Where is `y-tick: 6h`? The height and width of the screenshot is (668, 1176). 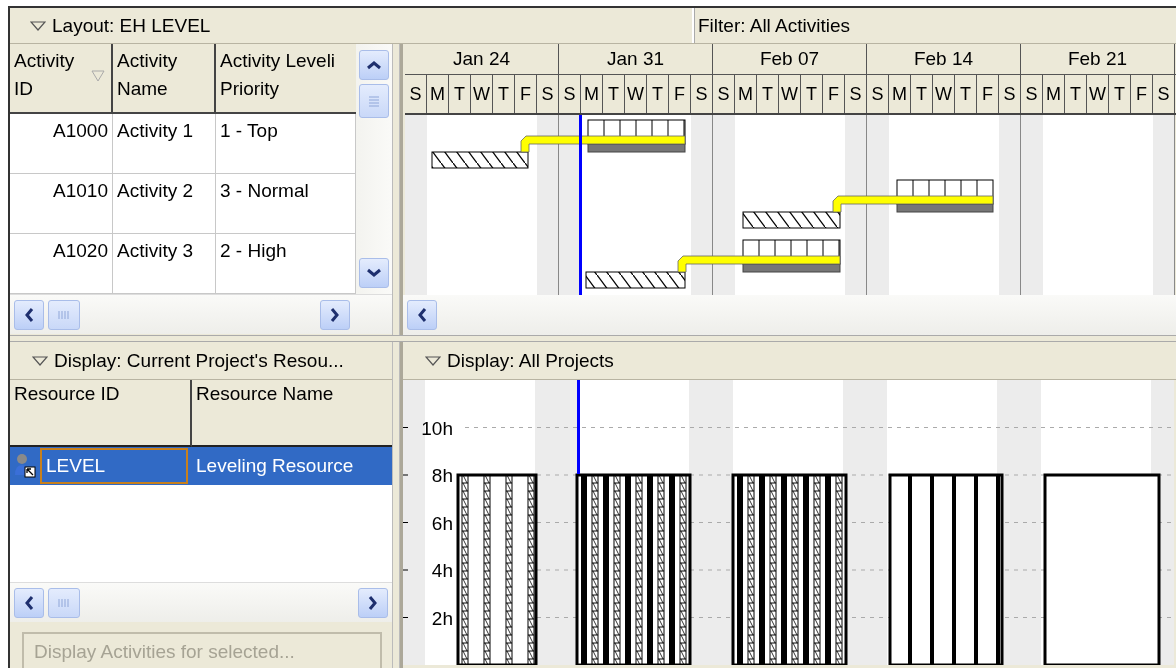 y-tick: 6h is located at coordinates (428, 523).